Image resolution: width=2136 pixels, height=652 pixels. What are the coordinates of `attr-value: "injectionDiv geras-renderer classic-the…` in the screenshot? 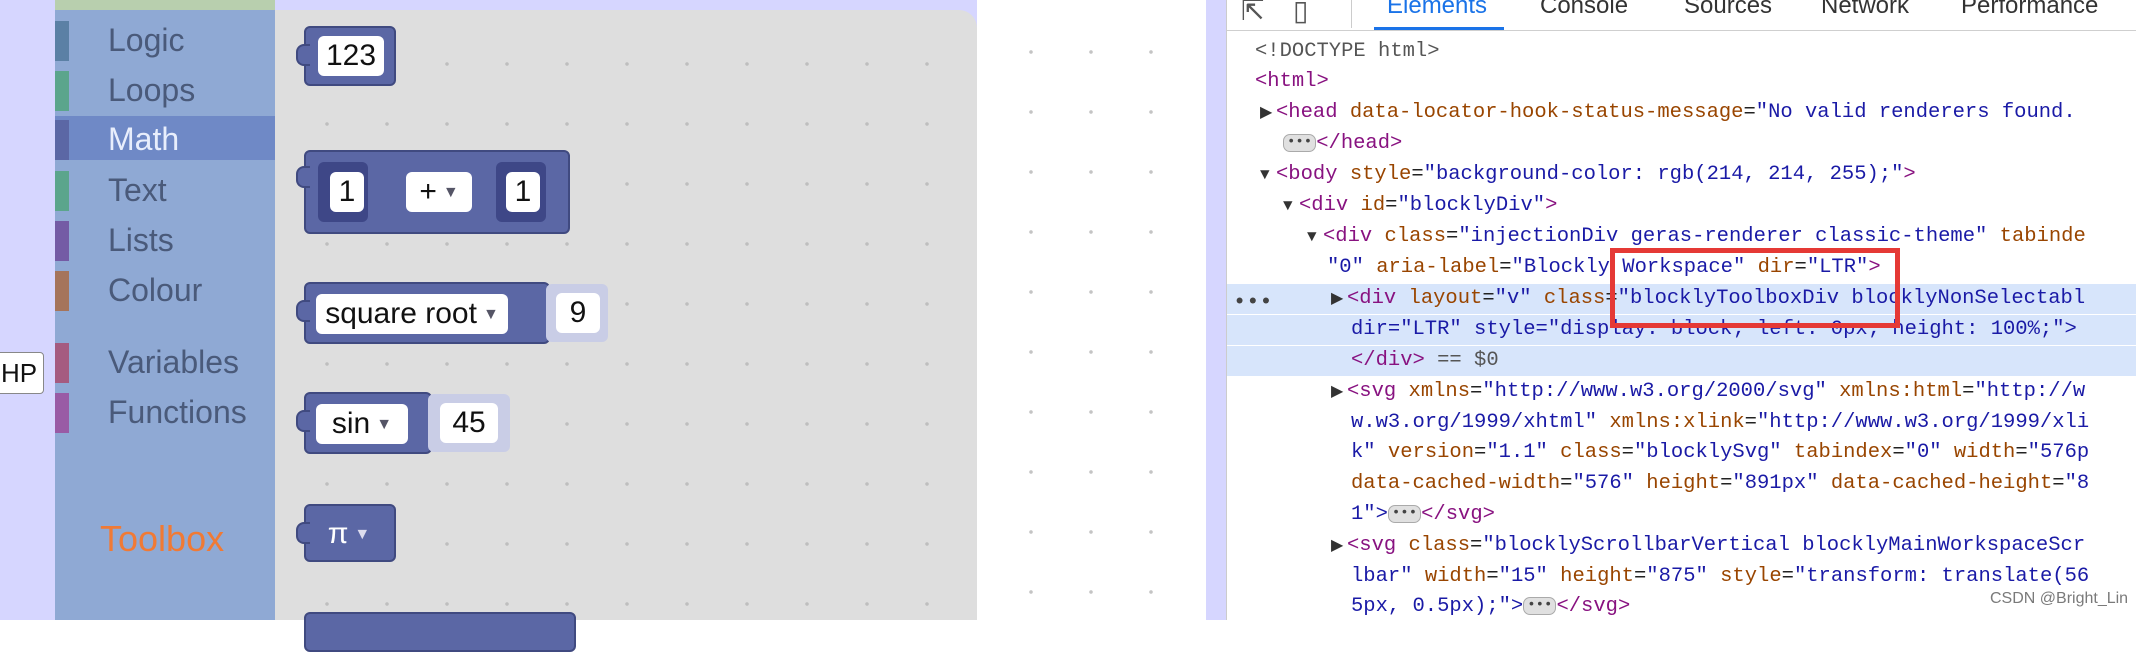 It's located at (1723, 236).